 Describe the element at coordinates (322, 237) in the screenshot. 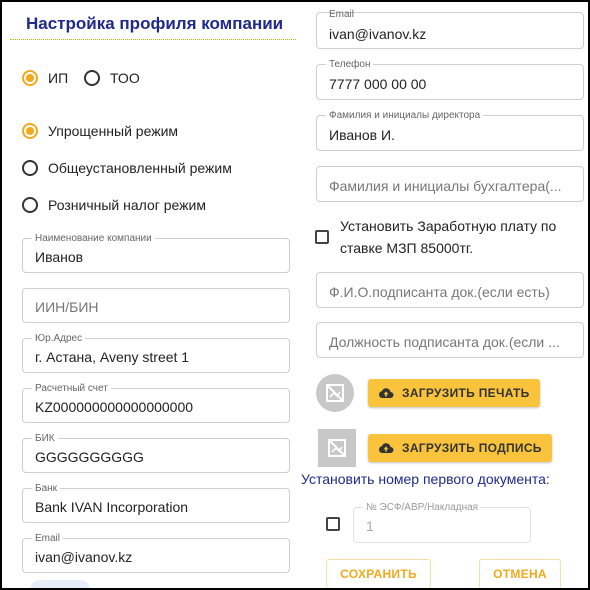

I see `salary-checkbox` at that location.